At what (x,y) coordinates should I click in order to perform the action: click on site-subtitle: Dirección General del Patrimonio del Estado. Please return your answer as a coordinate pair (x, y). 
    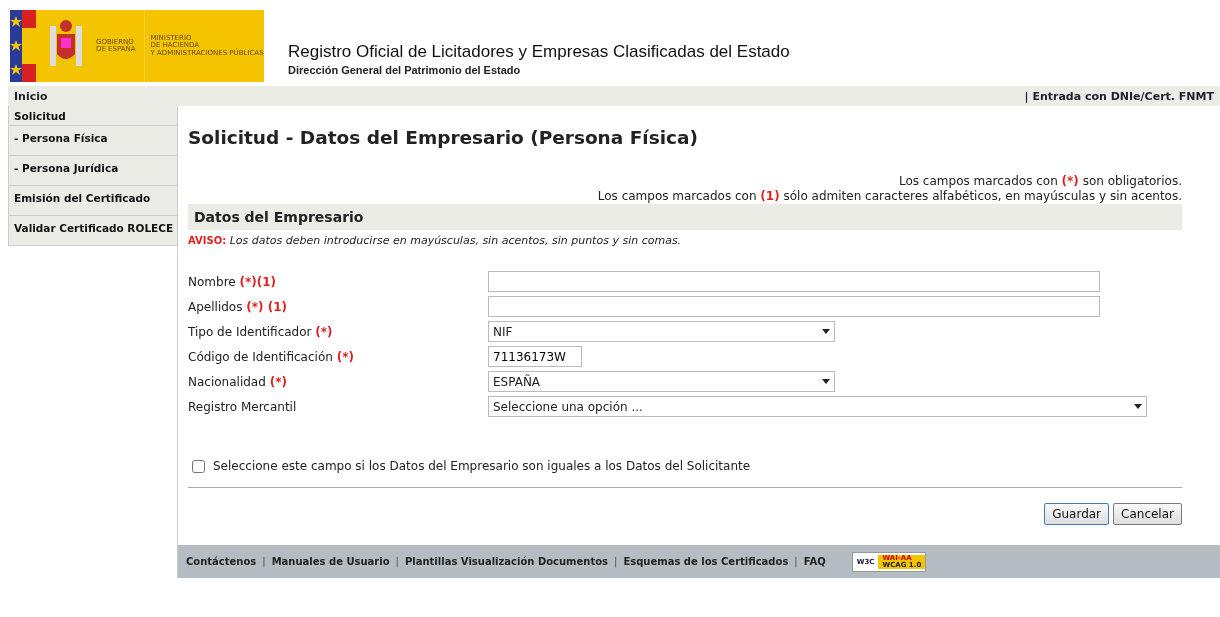
    Looking at the image, I should click on (405, 70).